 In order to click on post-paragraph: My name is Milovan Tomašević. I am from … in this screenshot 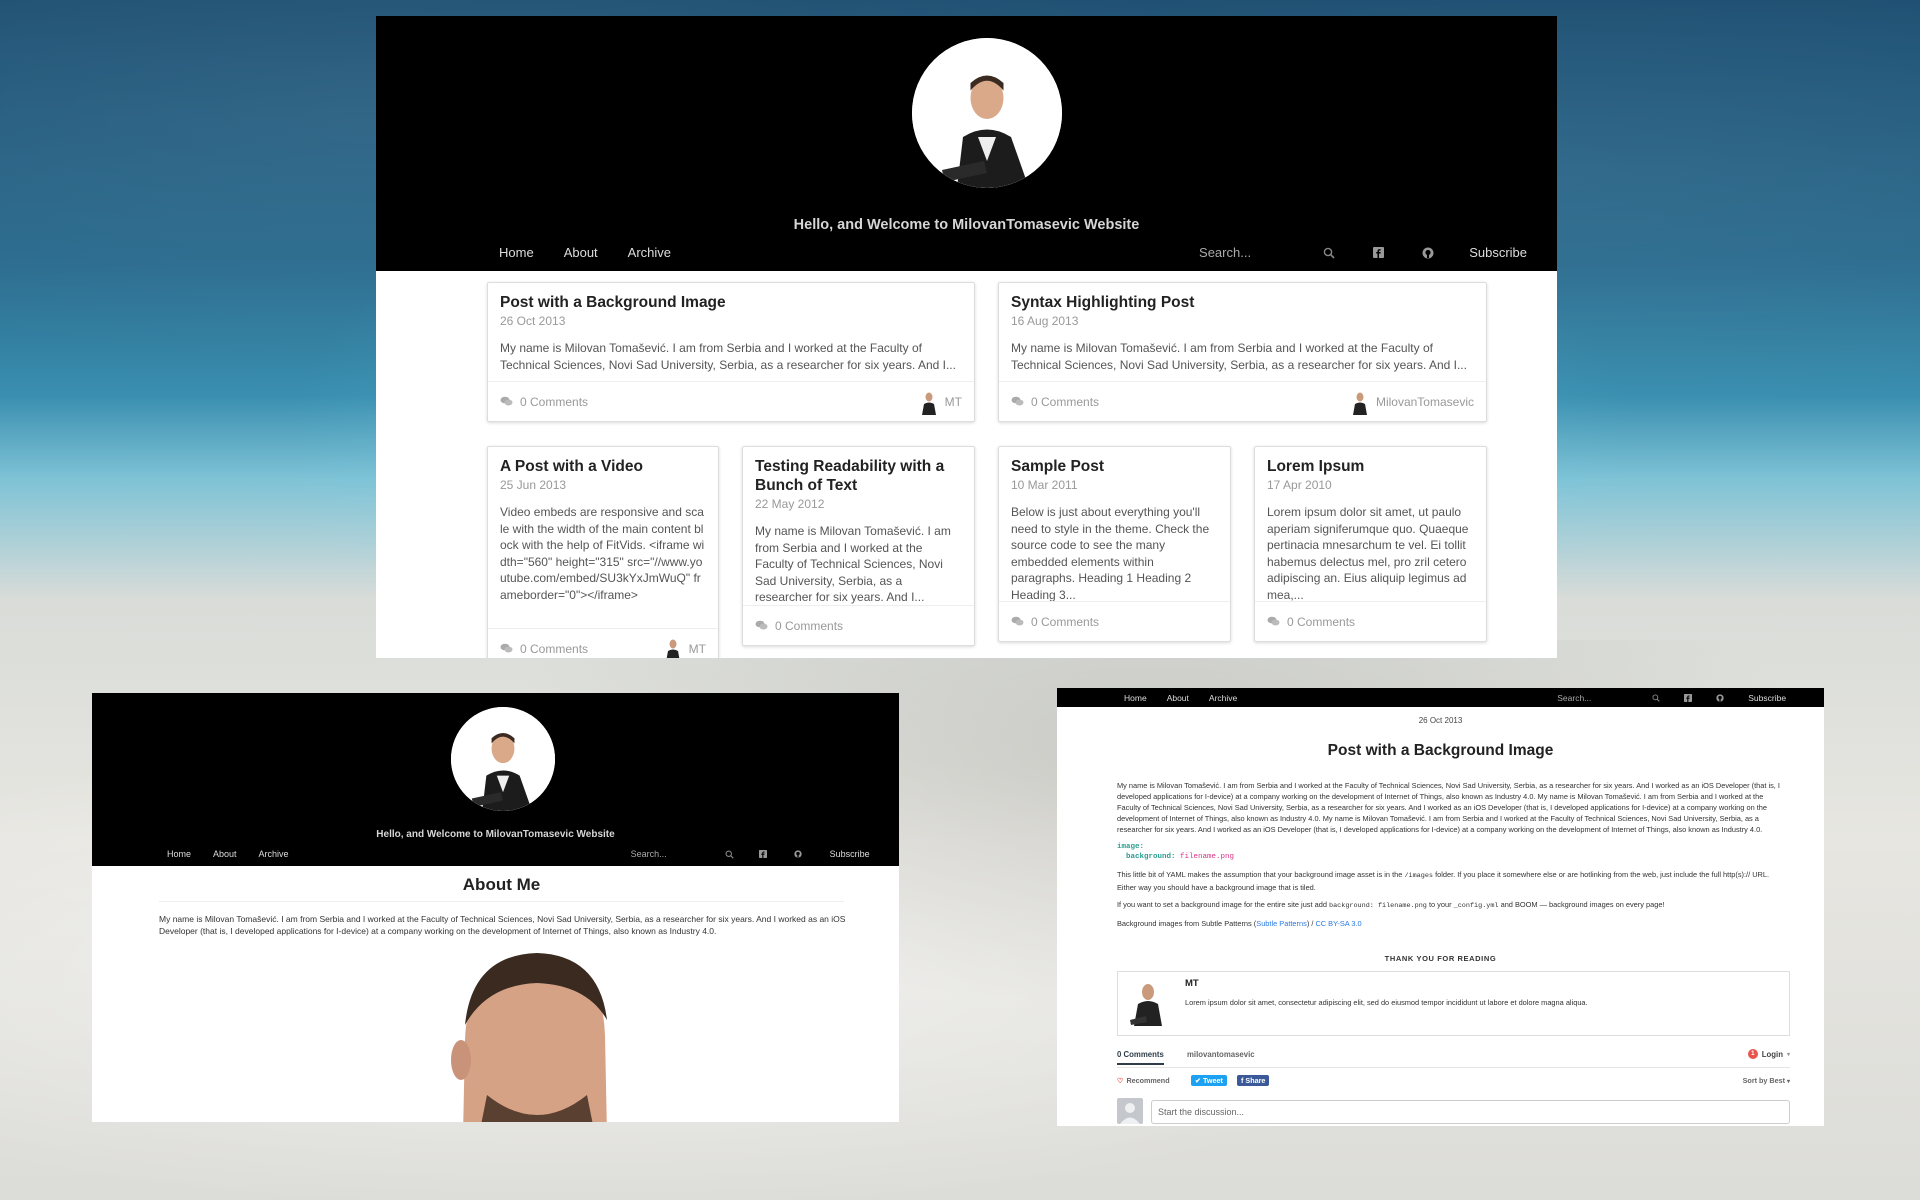, I will do `click(1448, 807)`.